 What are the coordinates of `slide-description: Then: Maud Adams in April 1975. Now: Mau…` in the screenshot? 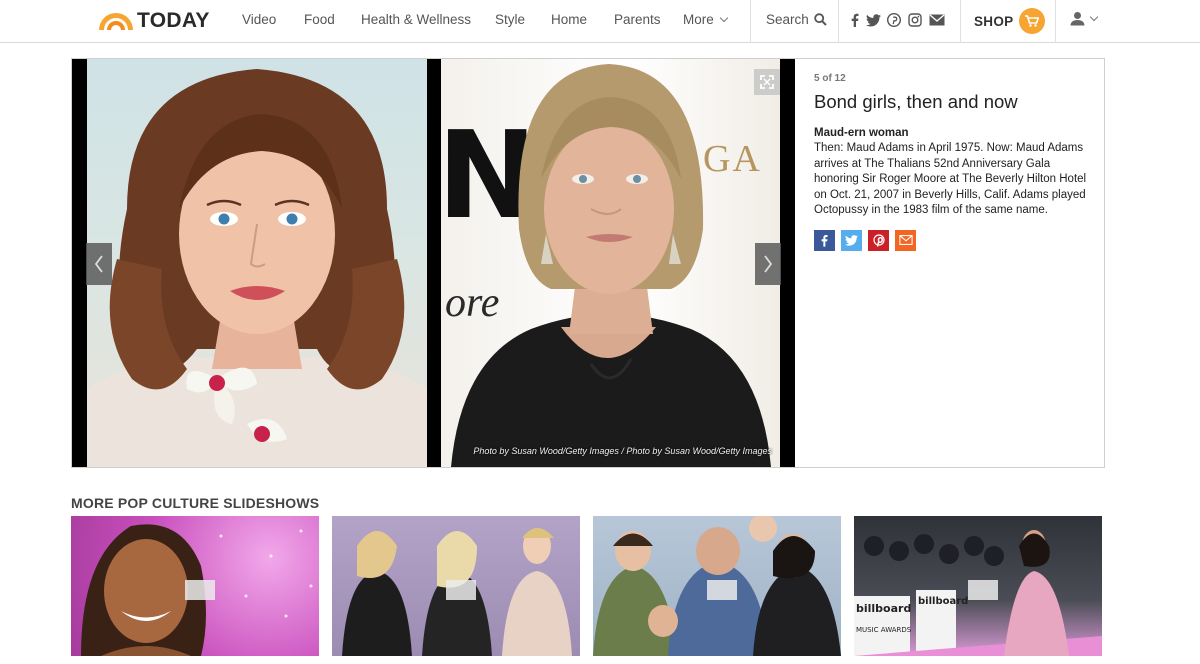 It's located at (950, 179).